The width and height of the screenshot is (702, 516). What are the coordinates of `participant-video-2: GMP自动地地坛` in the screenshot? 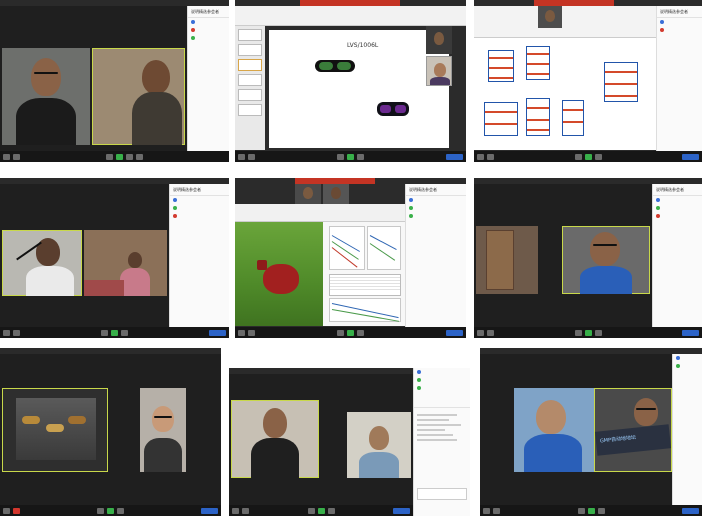 It's located at (633, 430).